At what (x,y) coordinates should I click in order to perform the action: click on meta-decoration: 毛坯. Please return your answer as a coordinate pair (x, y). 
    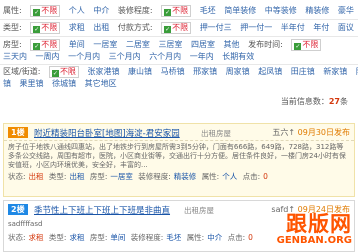
    Looking at the image, I should click on (173, 237).